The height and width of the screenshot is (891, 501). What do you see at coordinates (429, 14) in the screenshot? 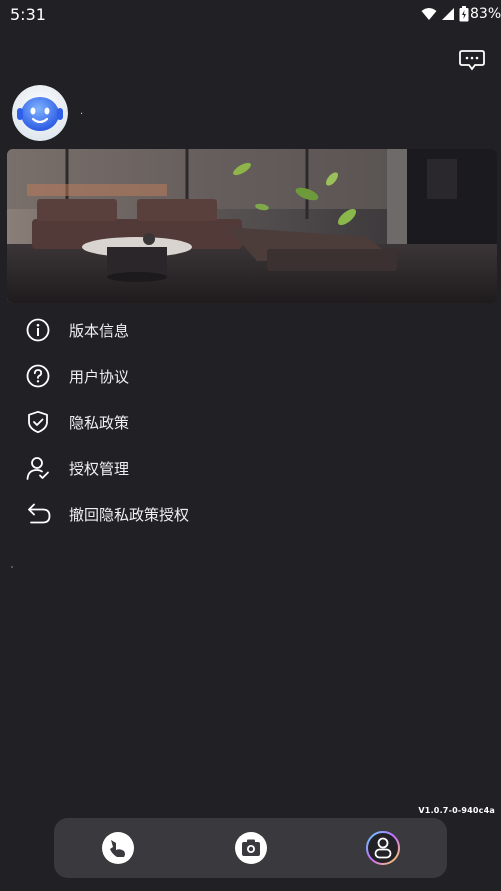
I see `wifi-icon` at bounding box center [429, 14].